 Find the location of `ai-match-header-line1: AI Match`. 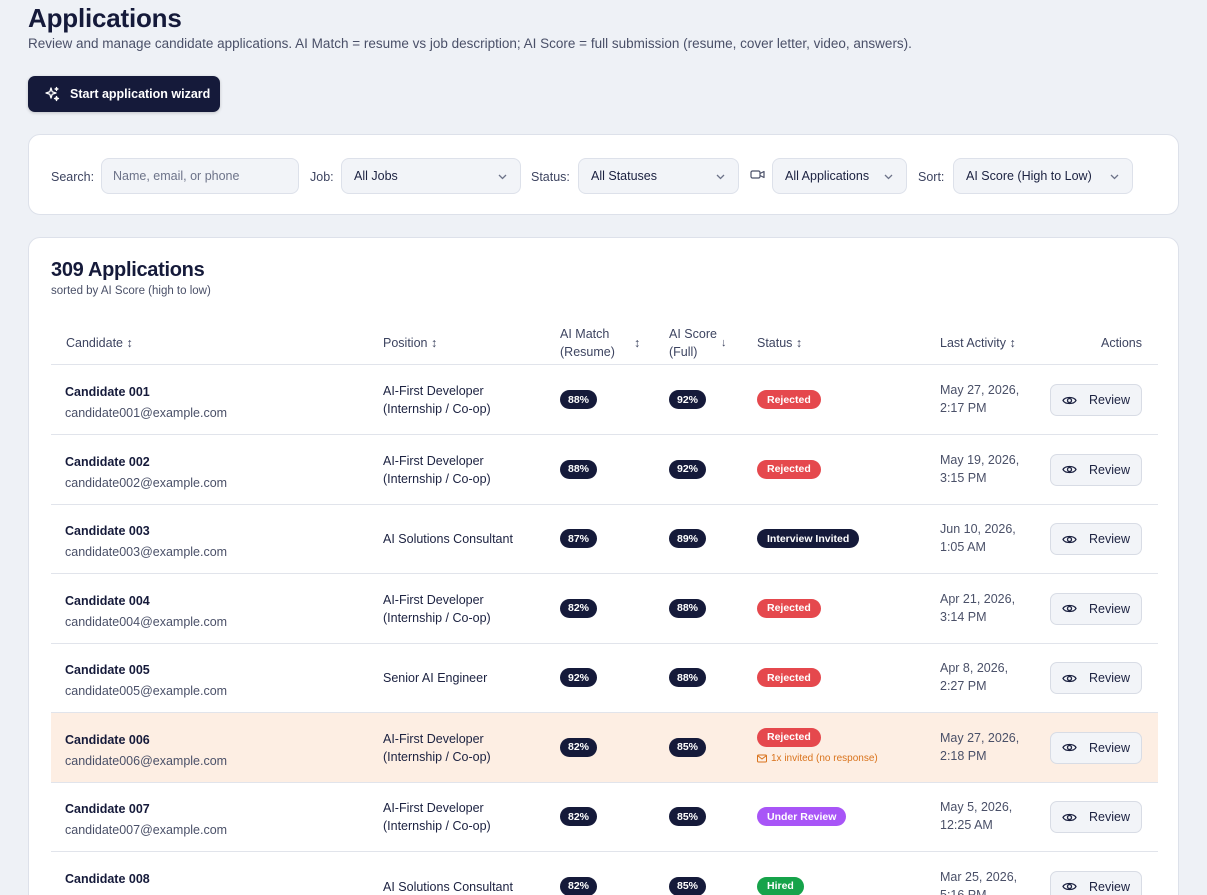

ai-match-header-line1: AI Match is located at coordinates (585, 334).